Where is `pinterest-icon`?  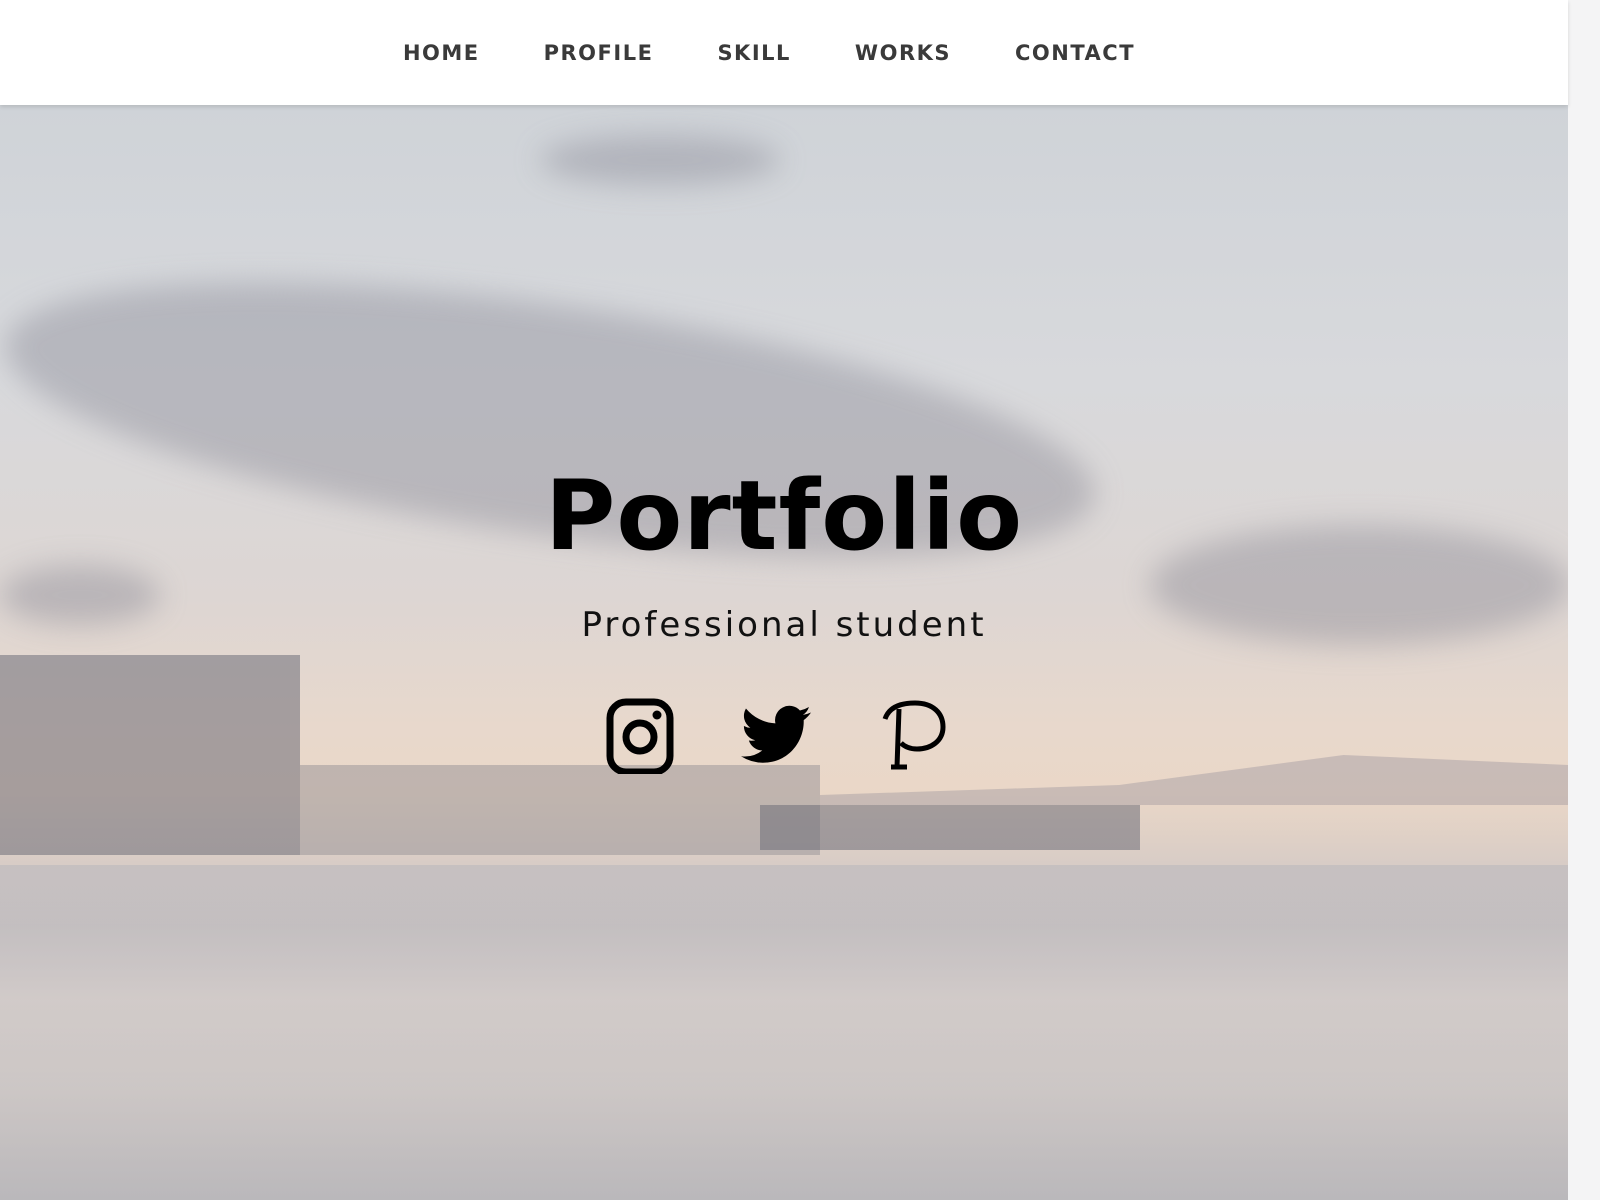 pinterest-icon is located at coordinates (912, 735).